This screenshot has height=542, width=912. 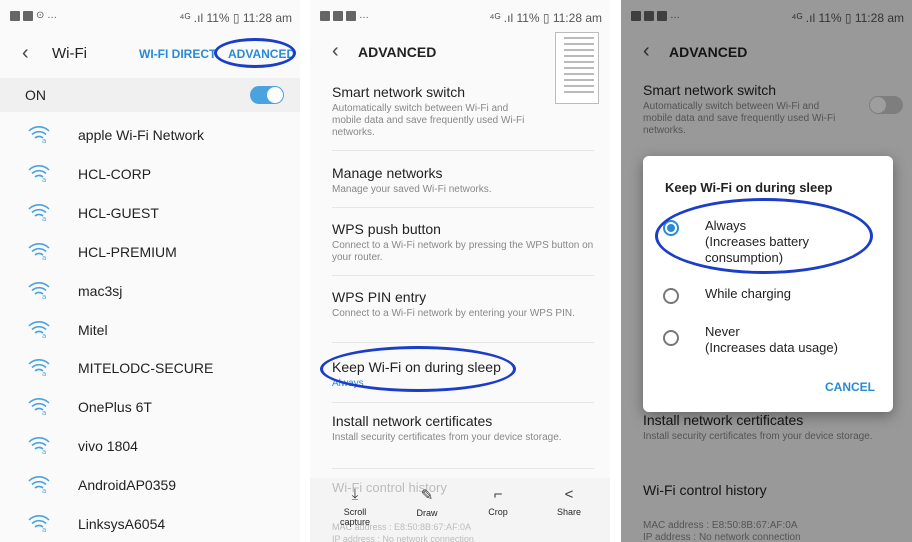 I want to click on cancel-button: CANCEL, so click(x=850, y=387).